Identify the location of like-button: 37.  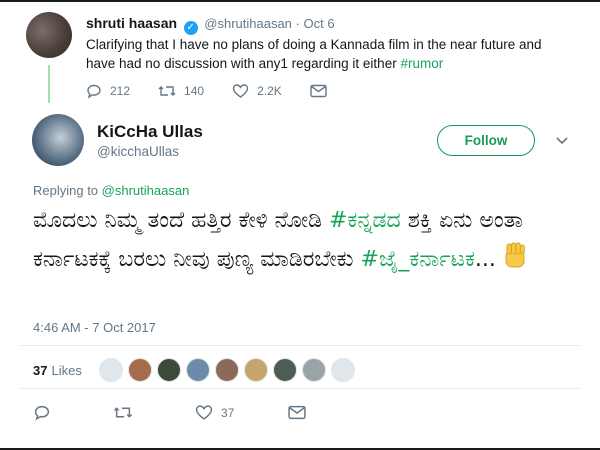
(214, 412).